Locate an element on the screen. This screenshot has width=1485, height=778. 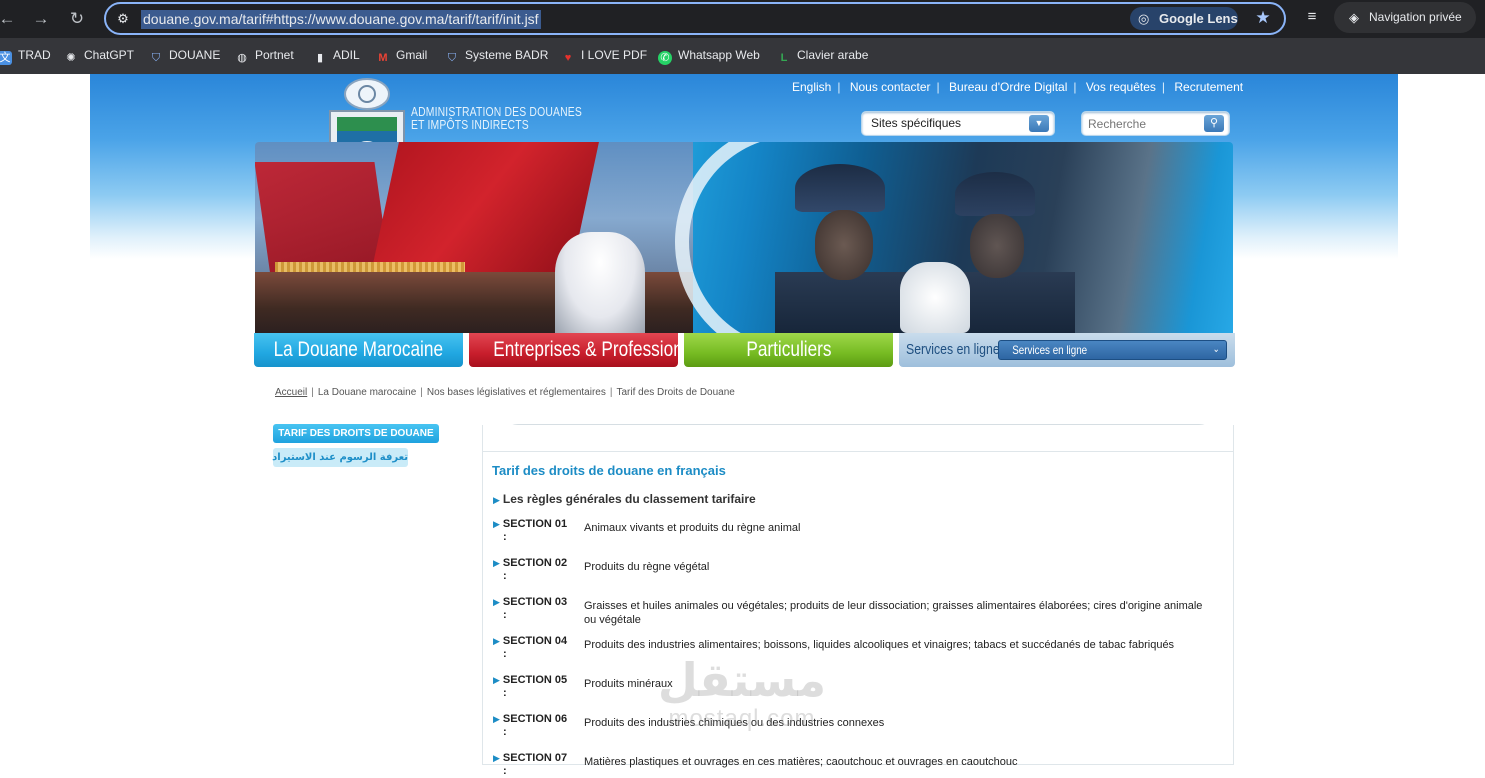
globe-icon: ◍ is located at coordinates (242, 58).